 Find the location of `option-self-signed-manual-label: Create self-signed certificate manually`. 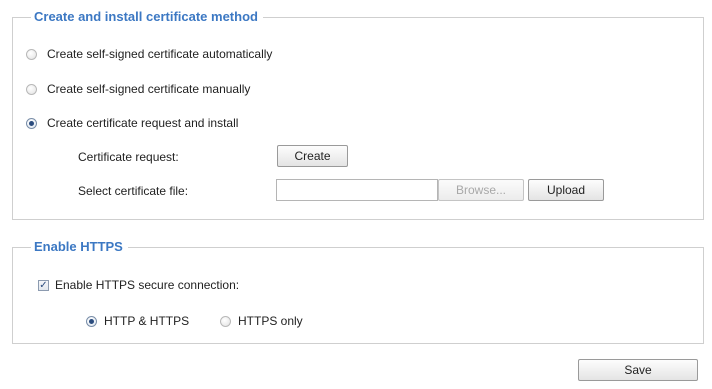

option-self-signed-manual-label: Create self-signed certificate manually is located at coordinates (149, 89).